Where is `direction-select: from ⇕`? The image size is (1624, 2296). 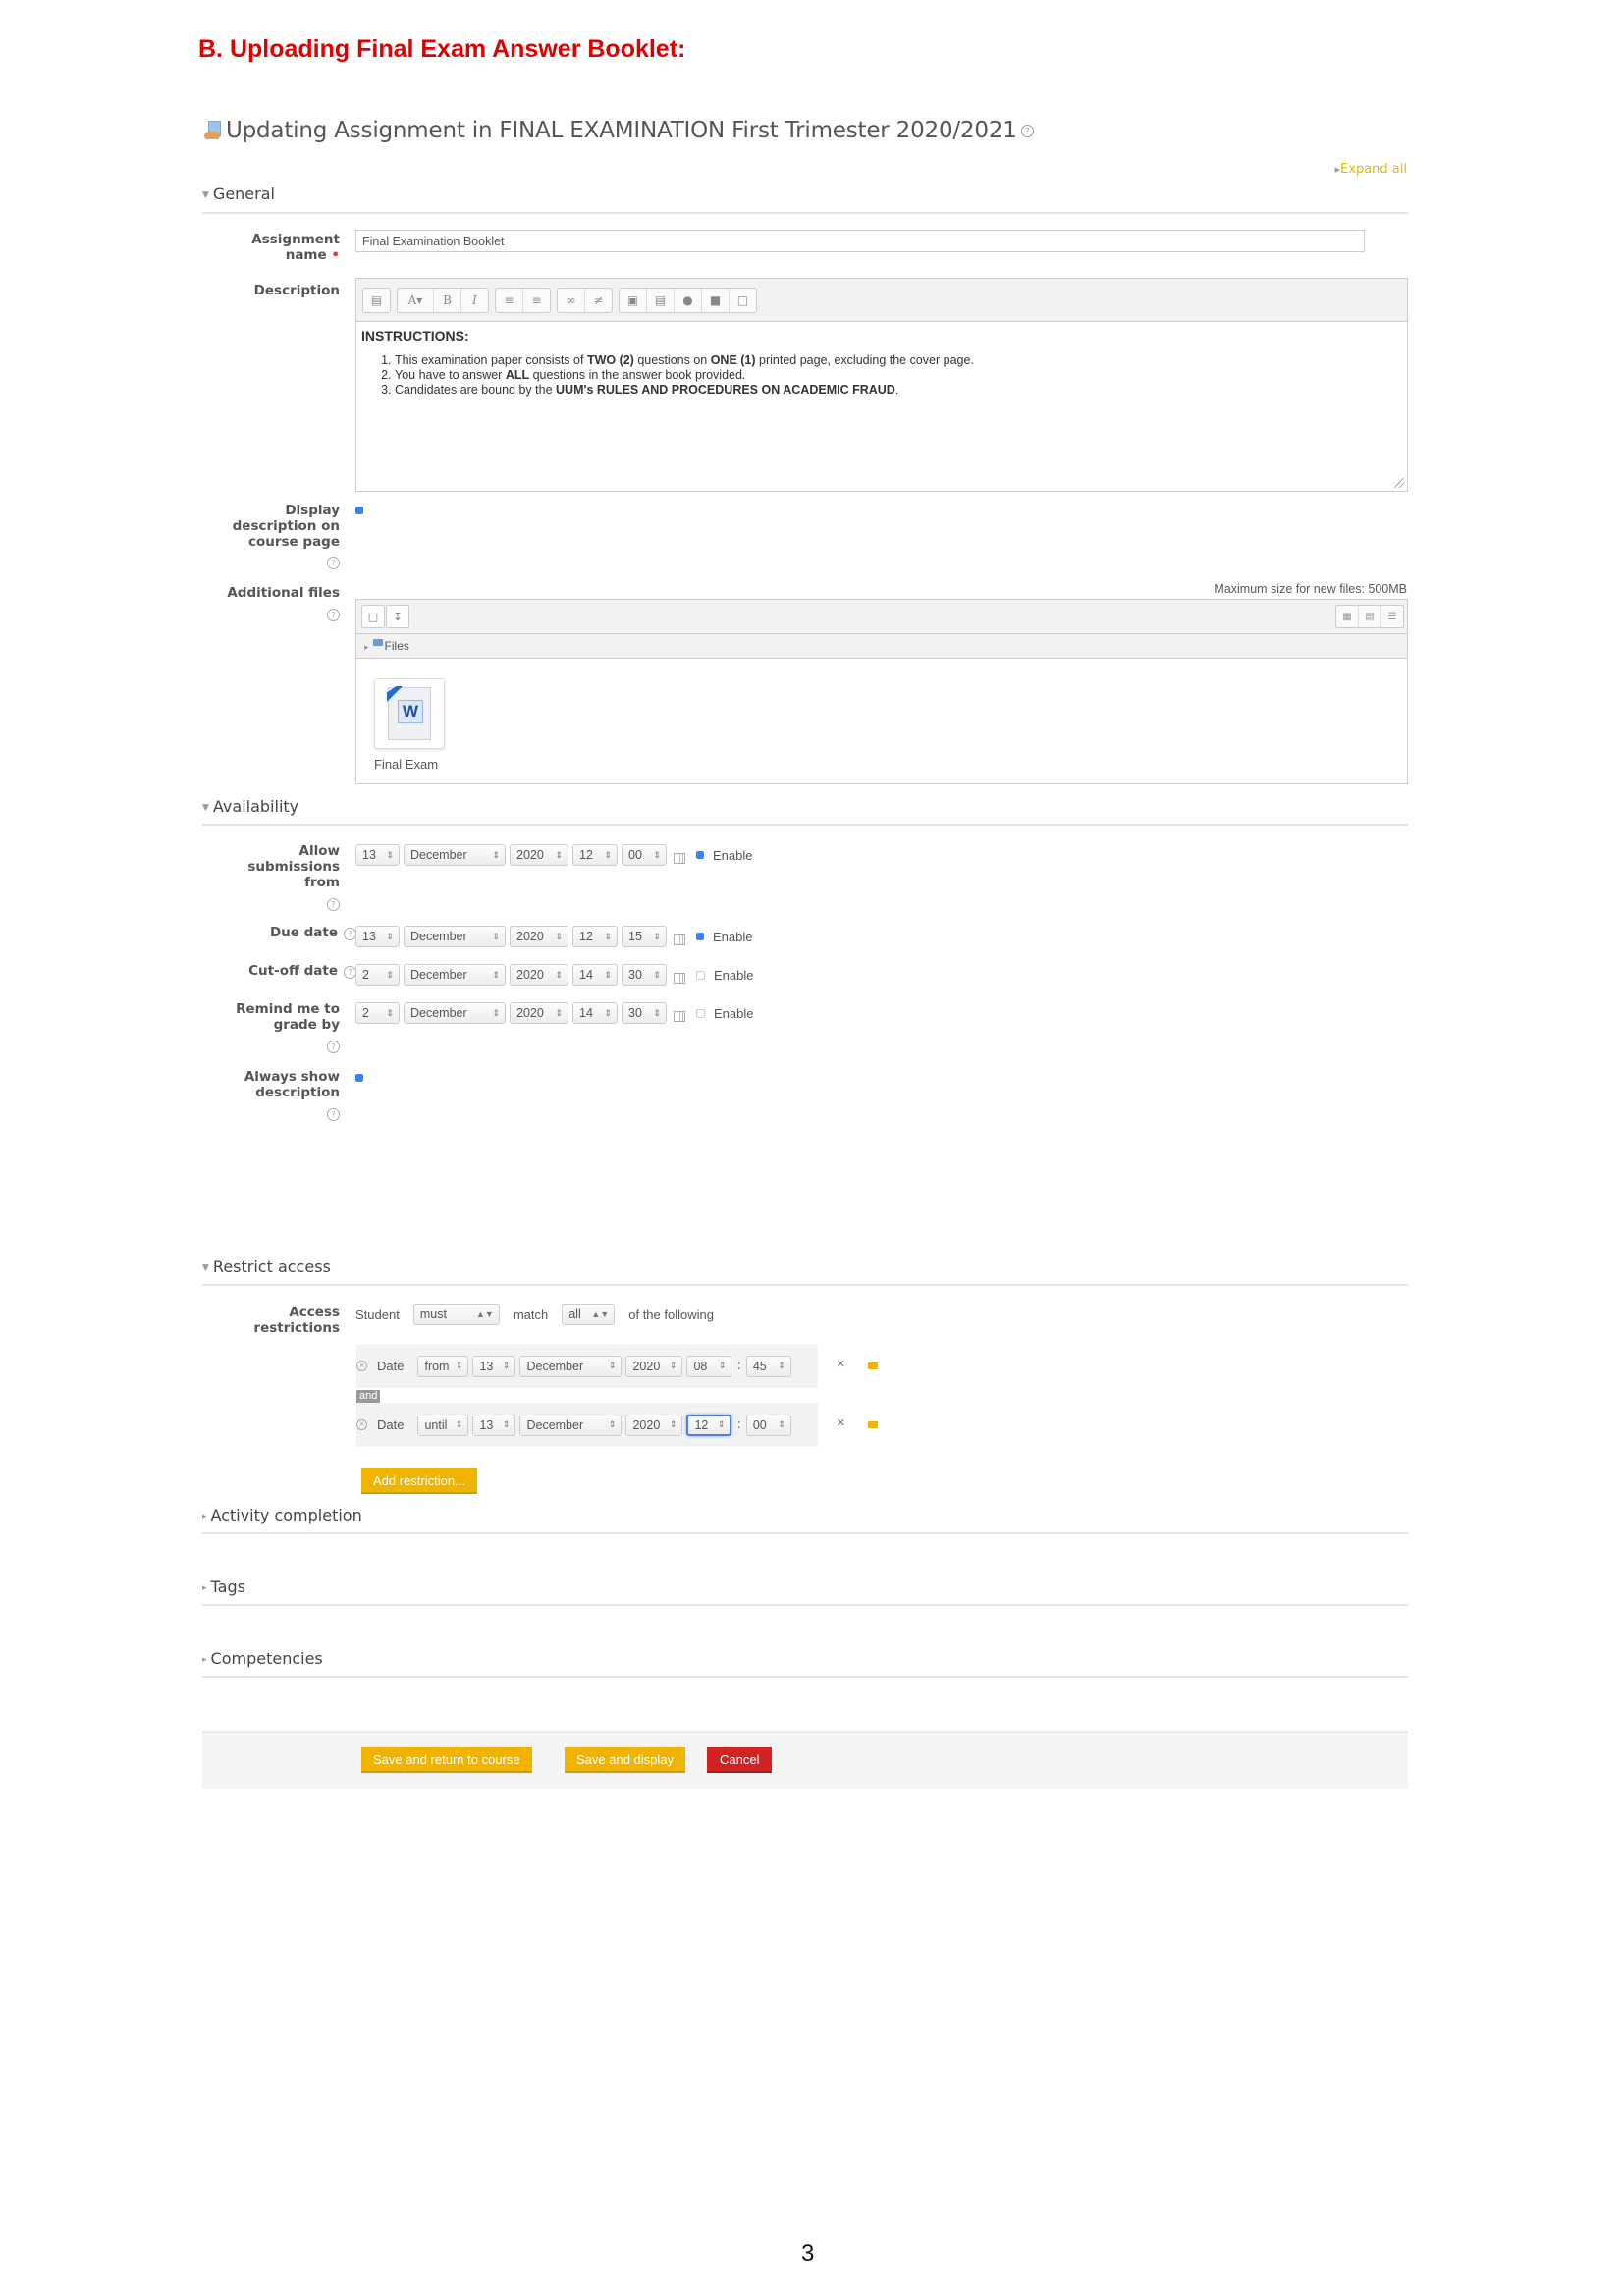
direction-select: from ⇕ is located at coordinates (443, 1366).